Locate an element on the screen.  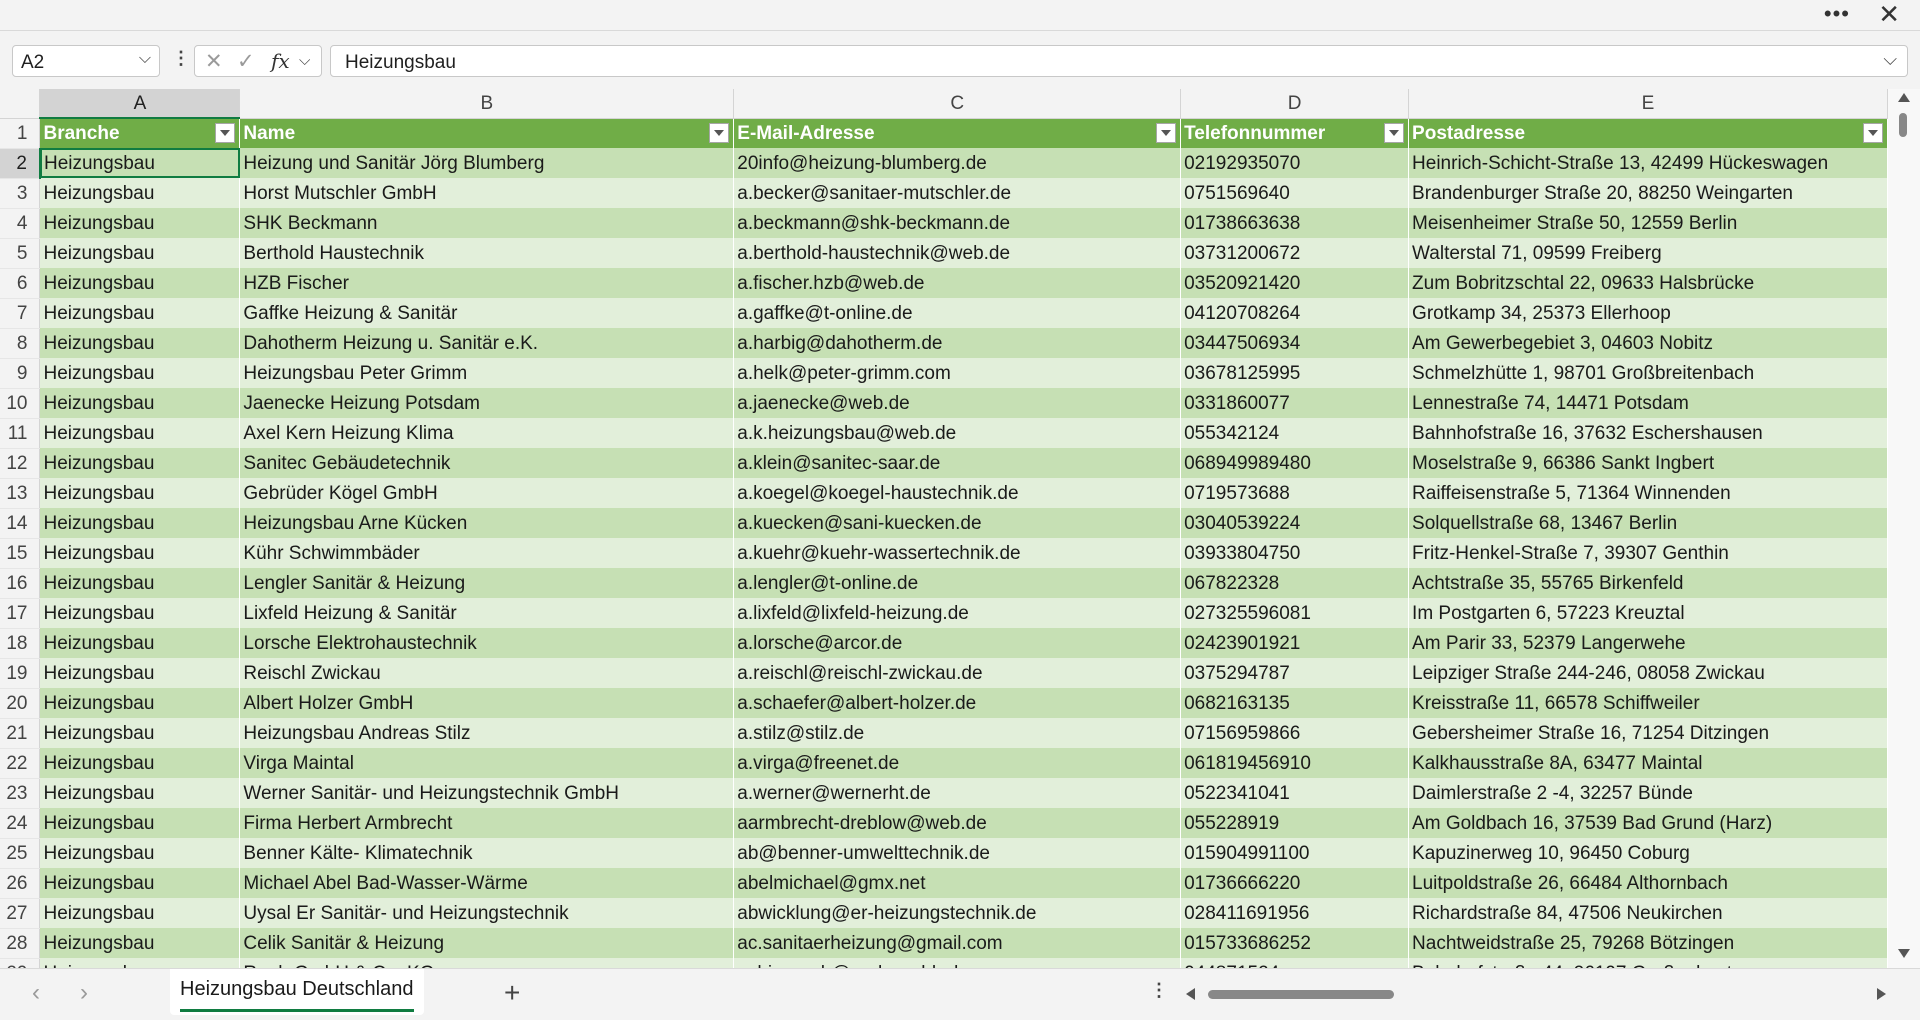
cell-name: Horst Mutschler GmbH is located at coordinates (487, 193).